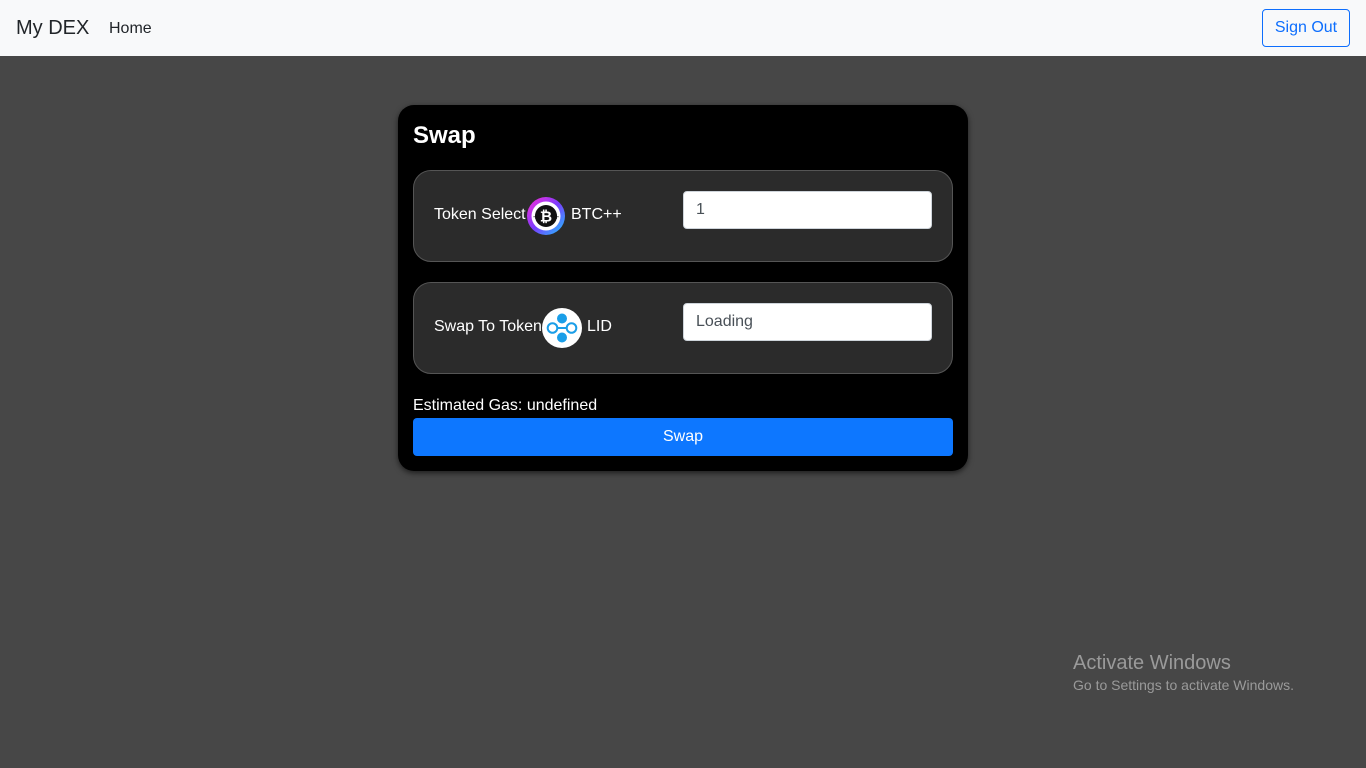  I want to click on to-amount-input: Loading, so click(807, 322).